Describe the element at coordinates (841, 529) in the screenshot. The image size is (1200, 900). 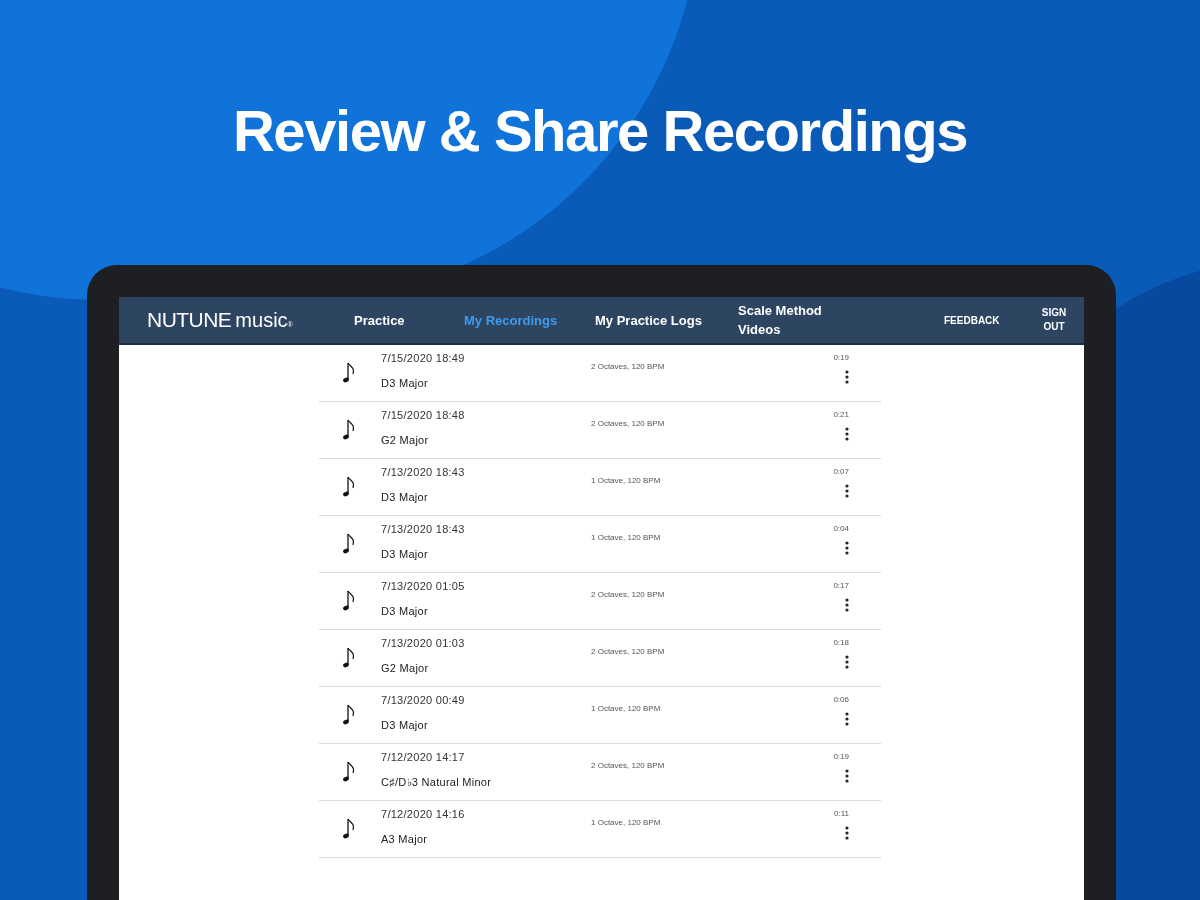
I see `duration: 0:04` at that location.